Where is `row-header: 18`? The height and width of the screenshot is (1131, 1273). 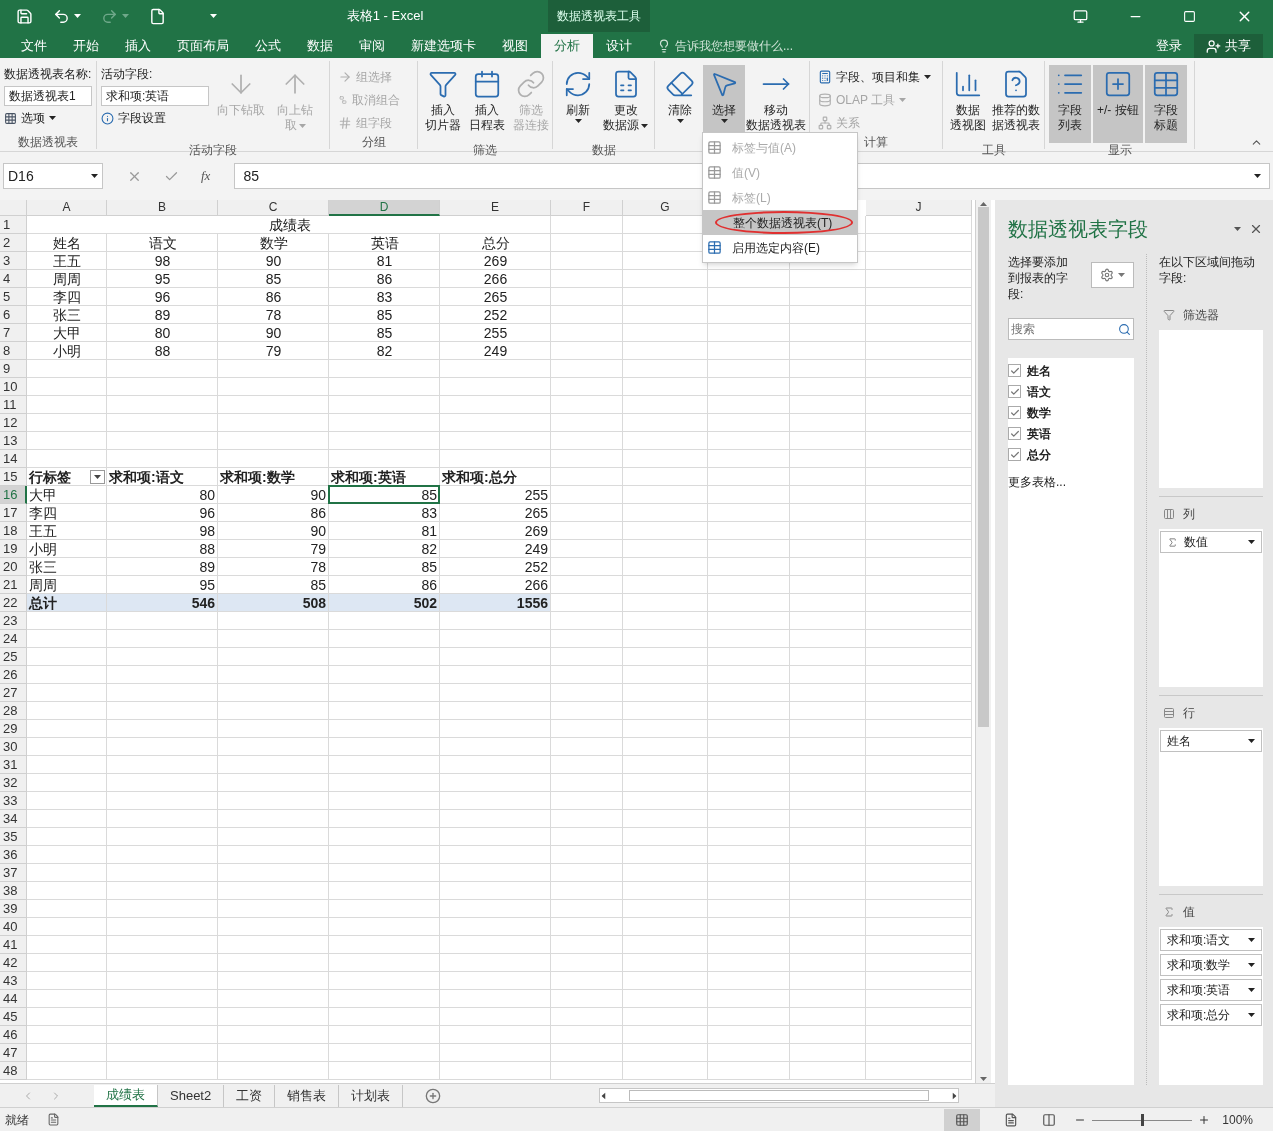
row-header: 18 is located at coordinates (13, 531).